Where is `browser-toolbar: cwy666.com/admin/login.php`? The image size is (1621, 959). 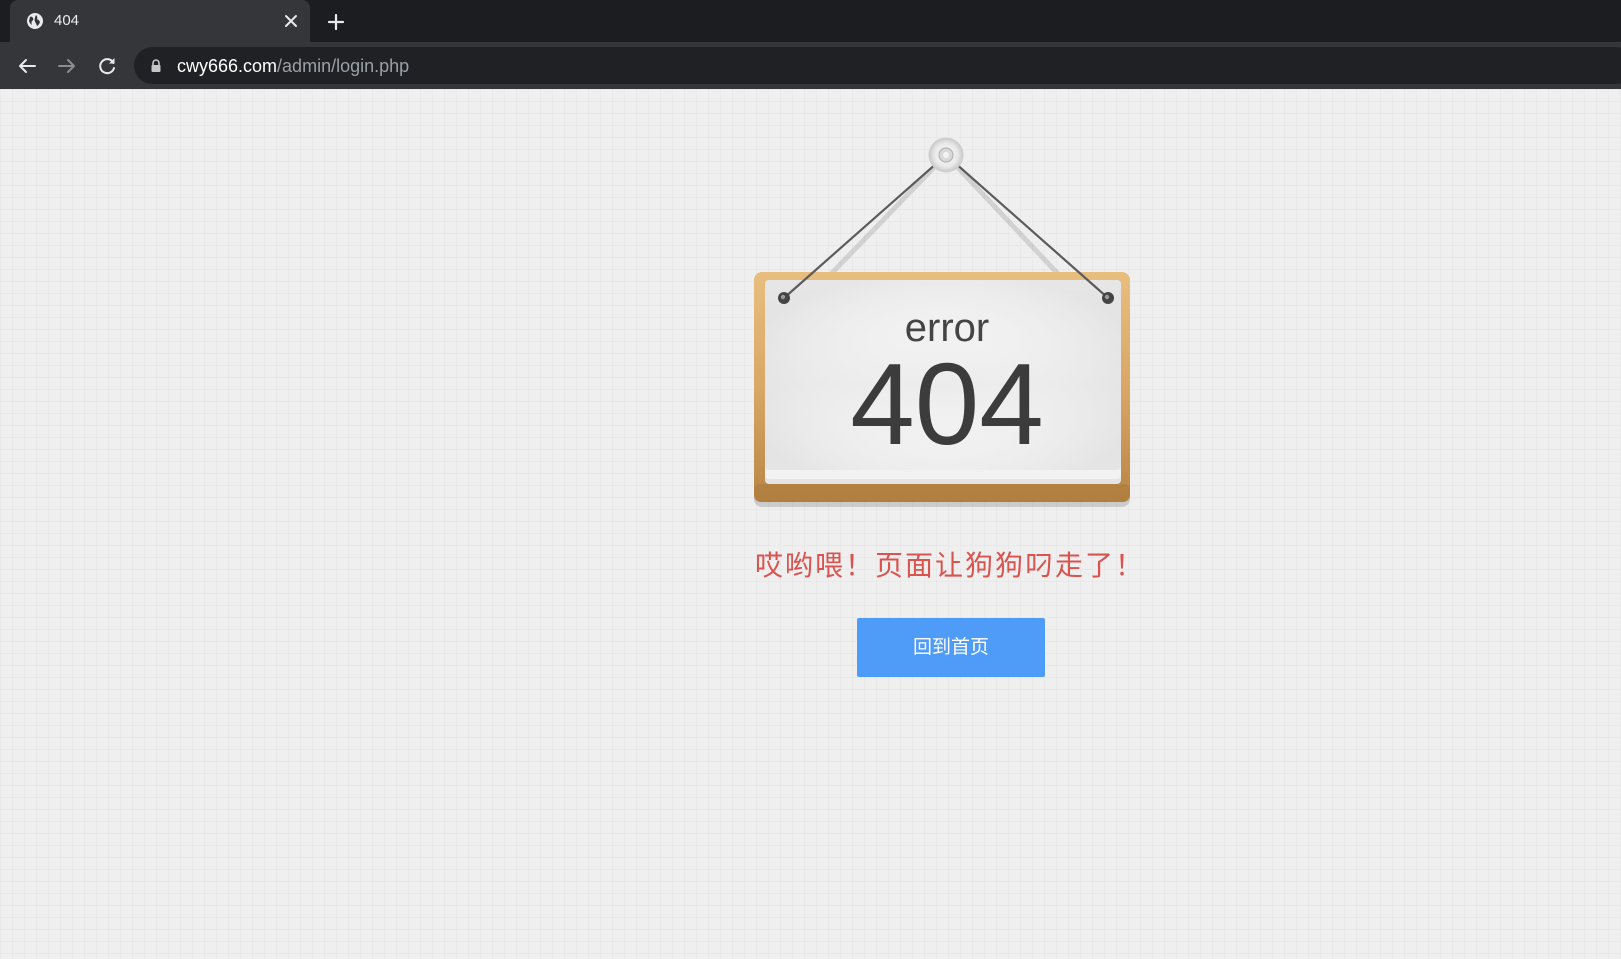 browser-toolbar: cwy666.com/admin/login.php is located at coordinates (810, 65).